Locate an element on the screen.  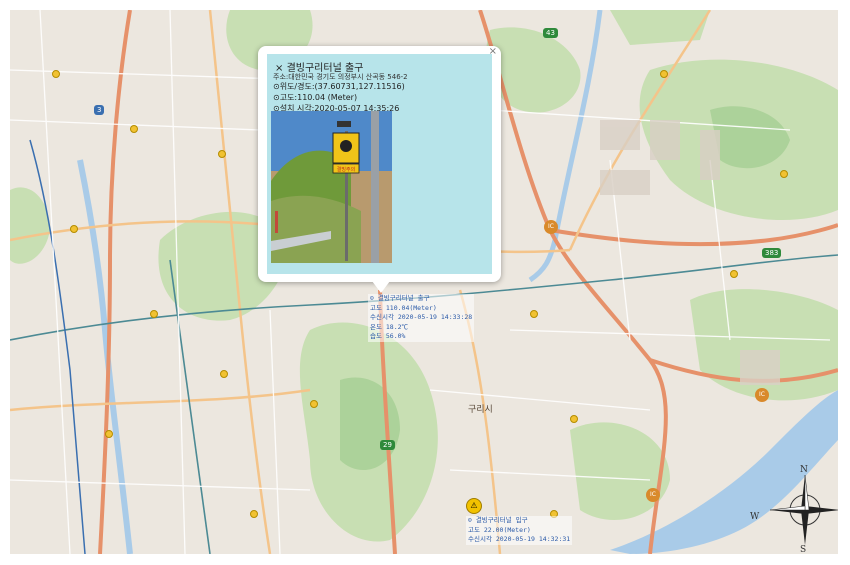
popup-coords: ⊙위도/경도:(37.60731,127.11516) is located at coordinates (339, 86).